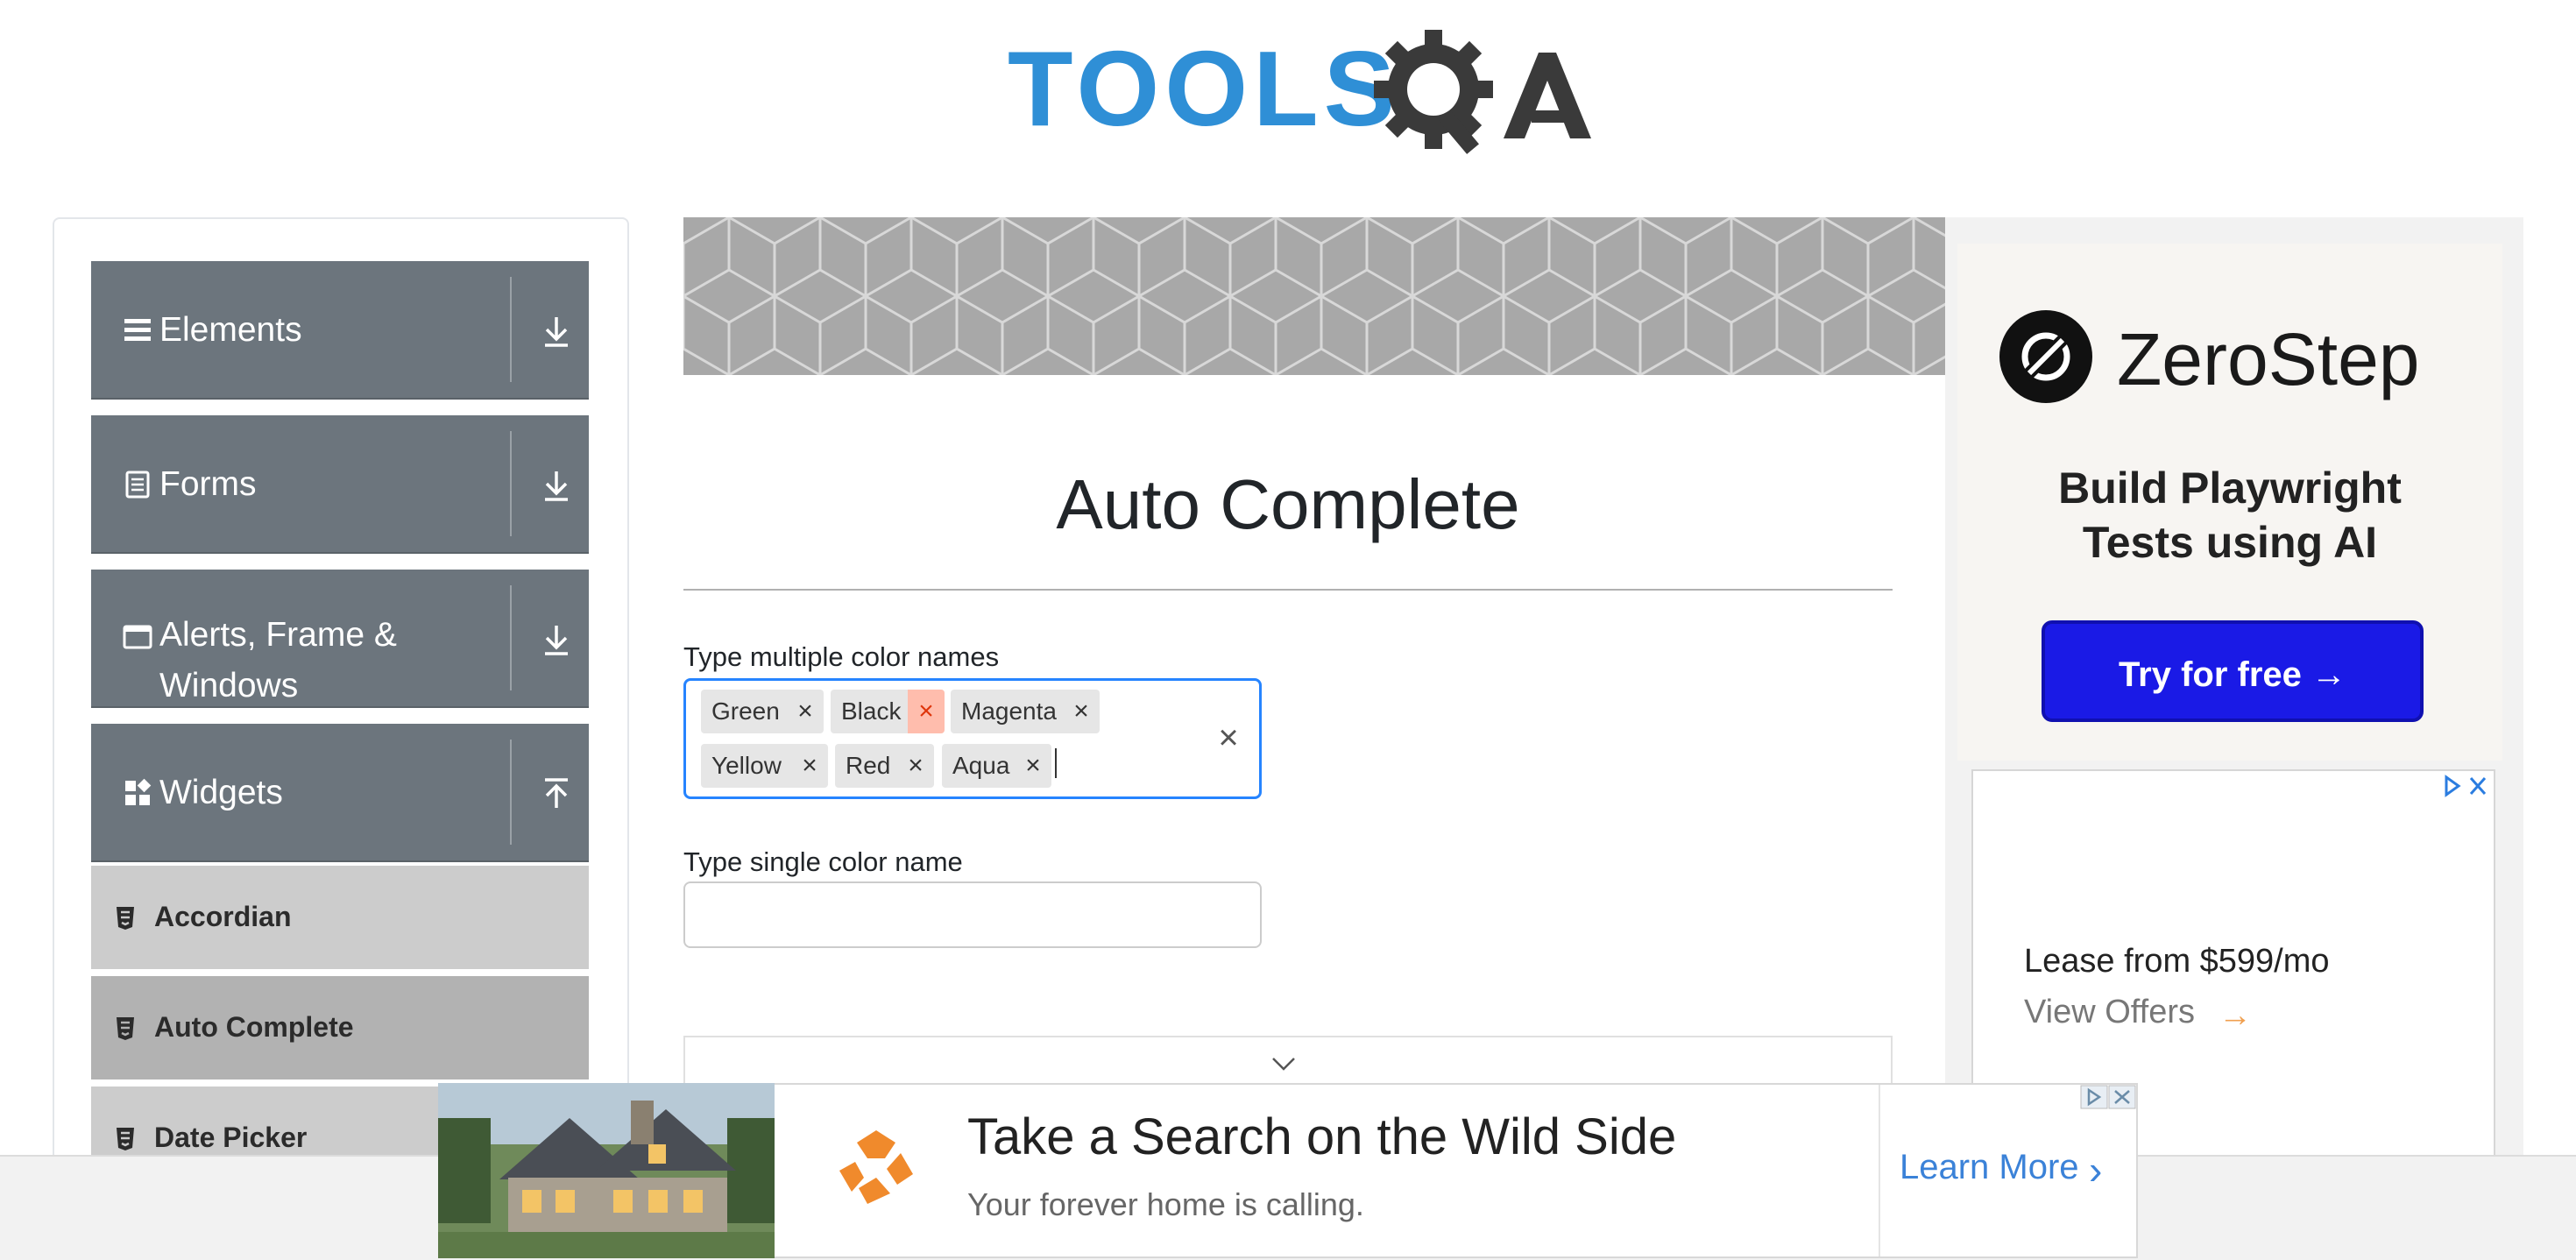  I want to click on zerostep-brand: ZeroStep, so click(2268, 359).